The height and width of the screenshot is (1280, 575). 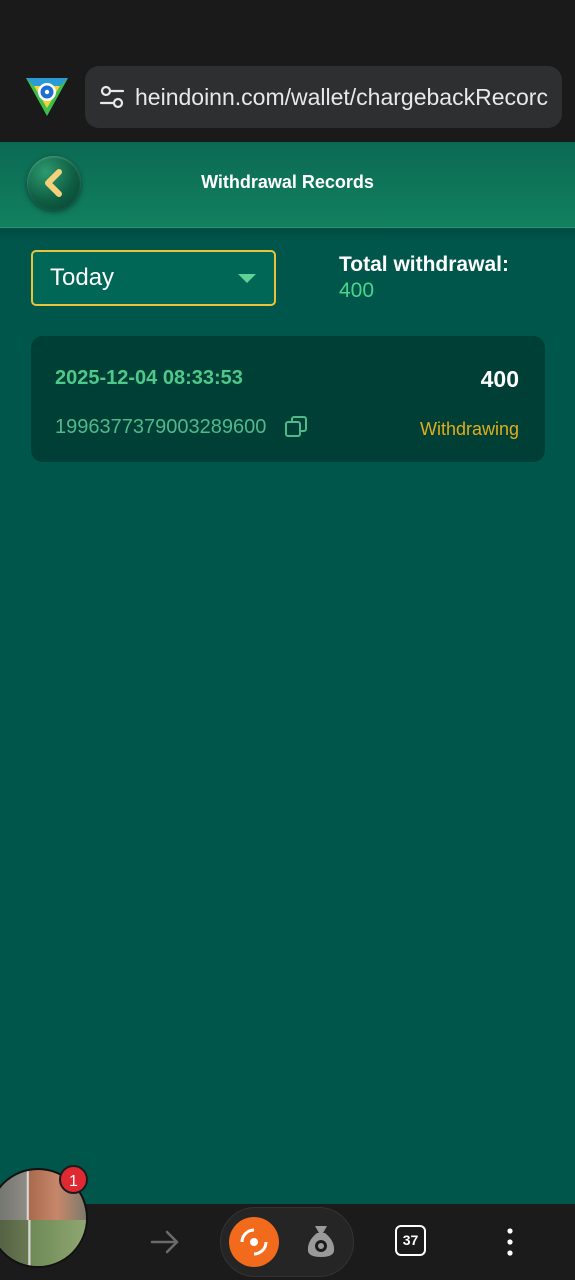 What do you see at coordinates (287, 235) in the screenshot?
I see `header-divider` at bounding box center [287, 235].